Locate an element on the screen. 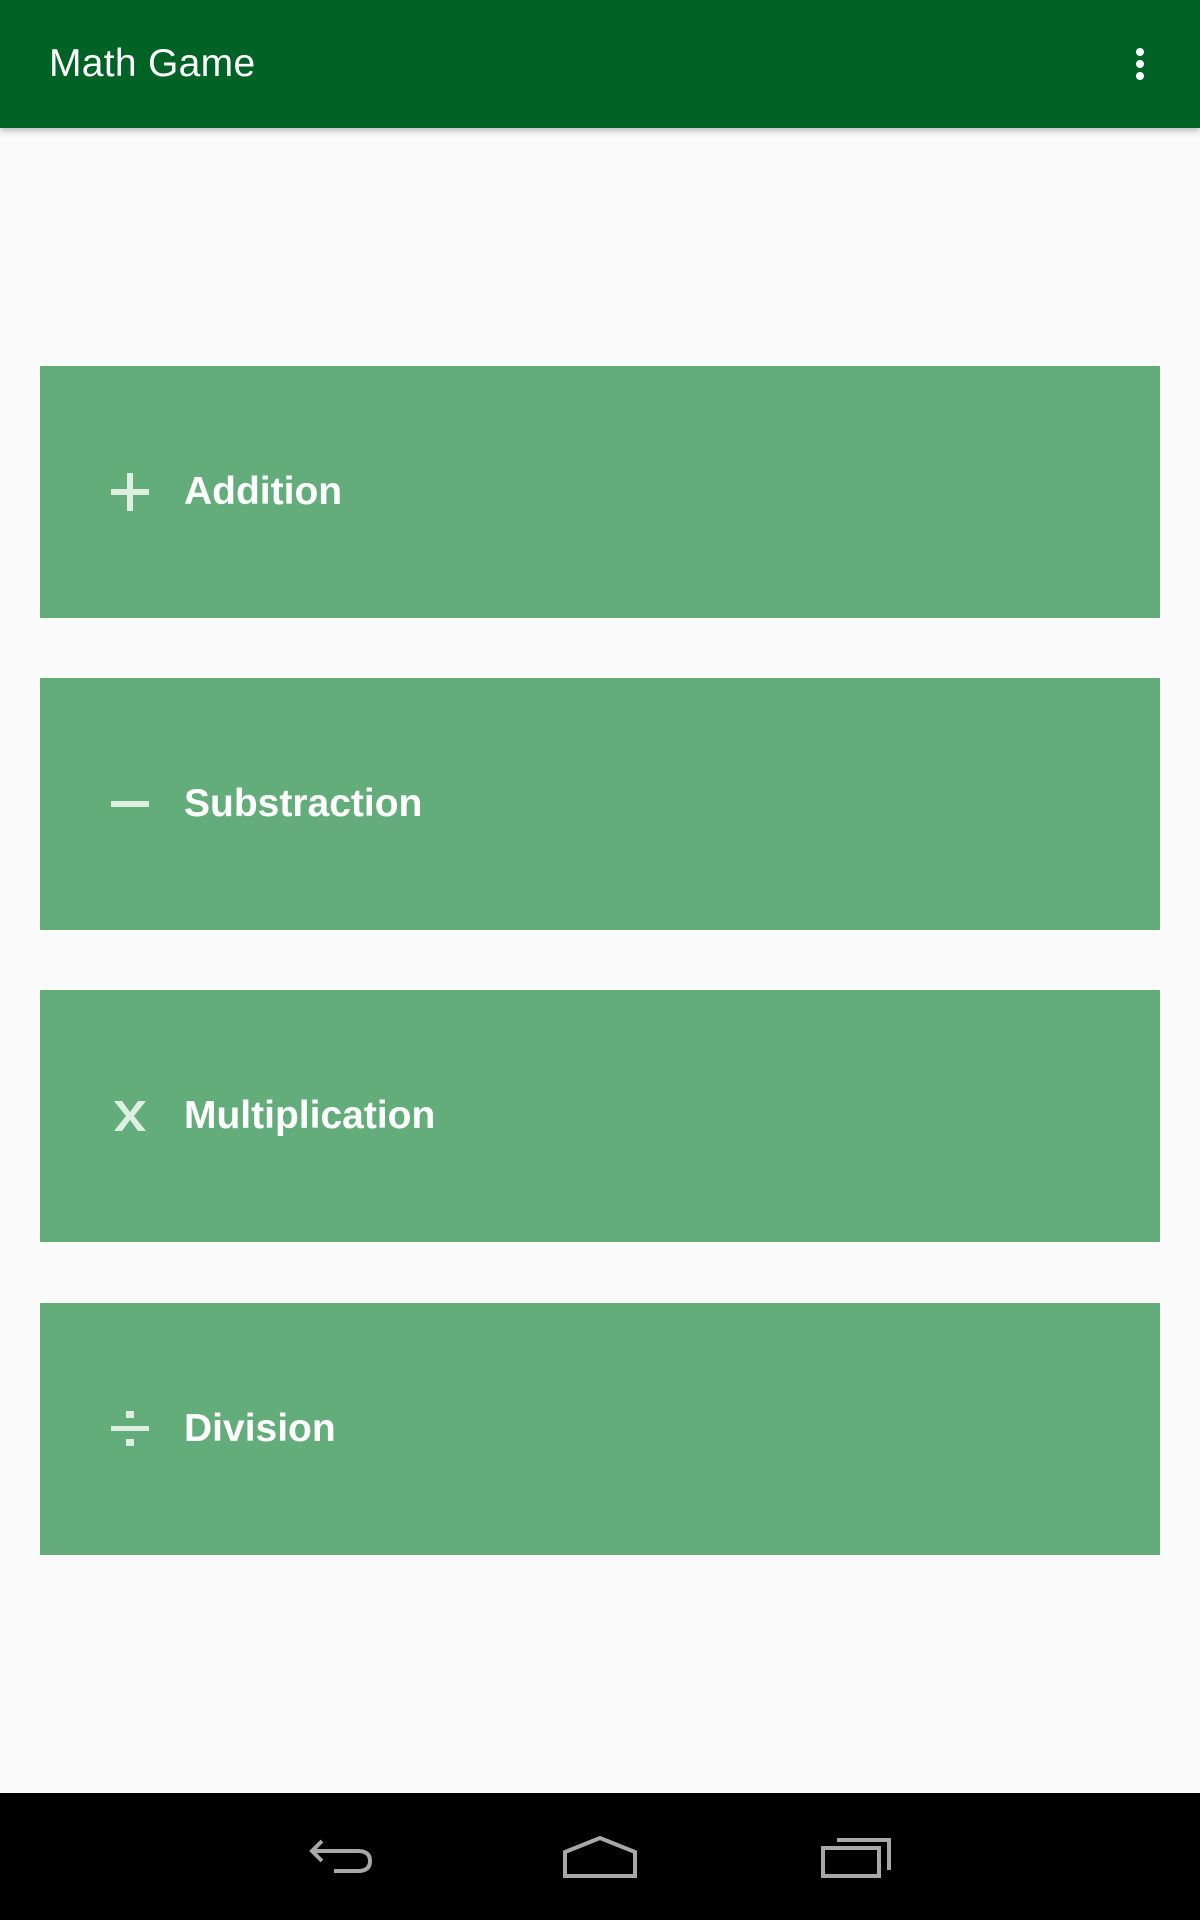 This screenshot has height=1920, width=1200. subtraction-button: Substraction is located at coordinates (600, 804).